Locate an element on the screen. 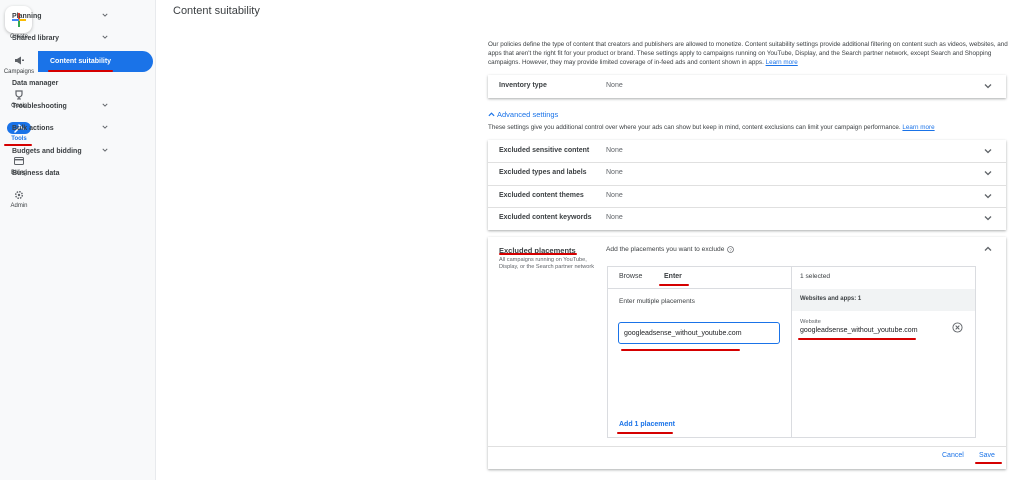 The height and width of the screenshot is (480, 1024). tab-enter: Enter is located at coordinates (673, 276).